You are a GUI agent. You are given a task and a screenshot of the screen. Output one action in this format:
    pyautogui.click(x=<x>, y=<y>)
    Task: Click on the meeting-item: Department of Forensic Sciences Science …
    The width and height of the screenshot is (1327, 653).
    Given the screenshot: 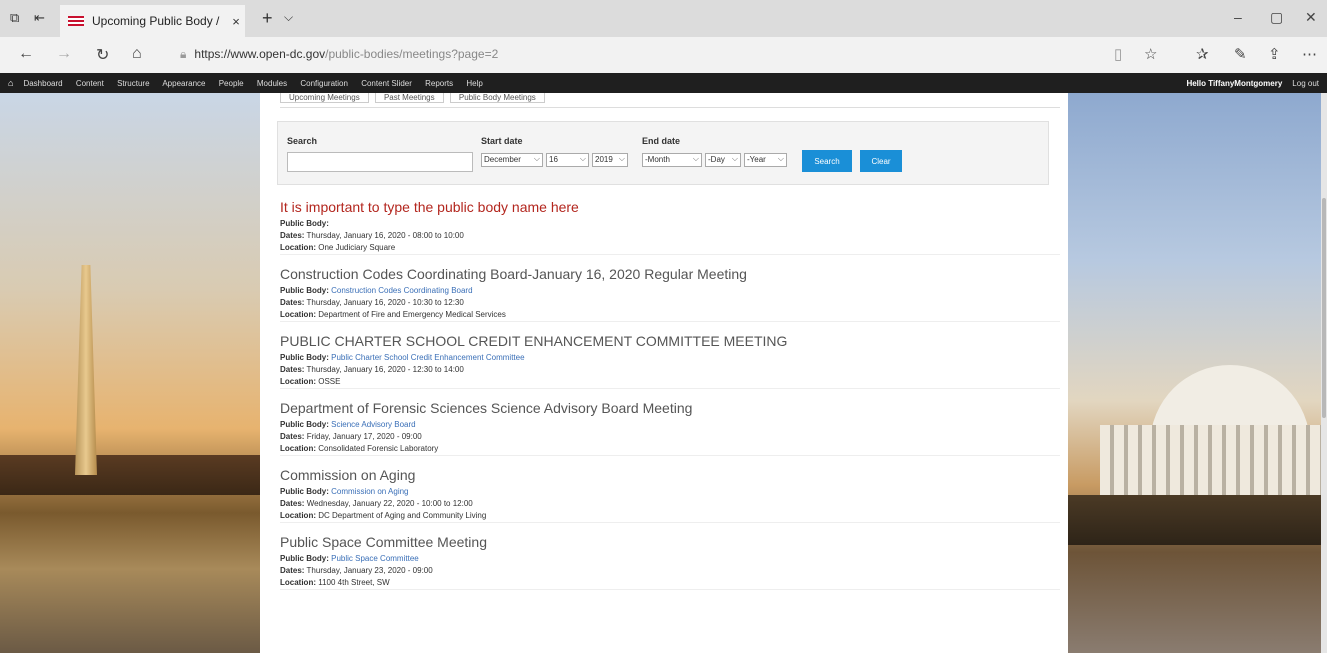 What is the action you would take?
    pyautogui.click(x=670, y=427)
    